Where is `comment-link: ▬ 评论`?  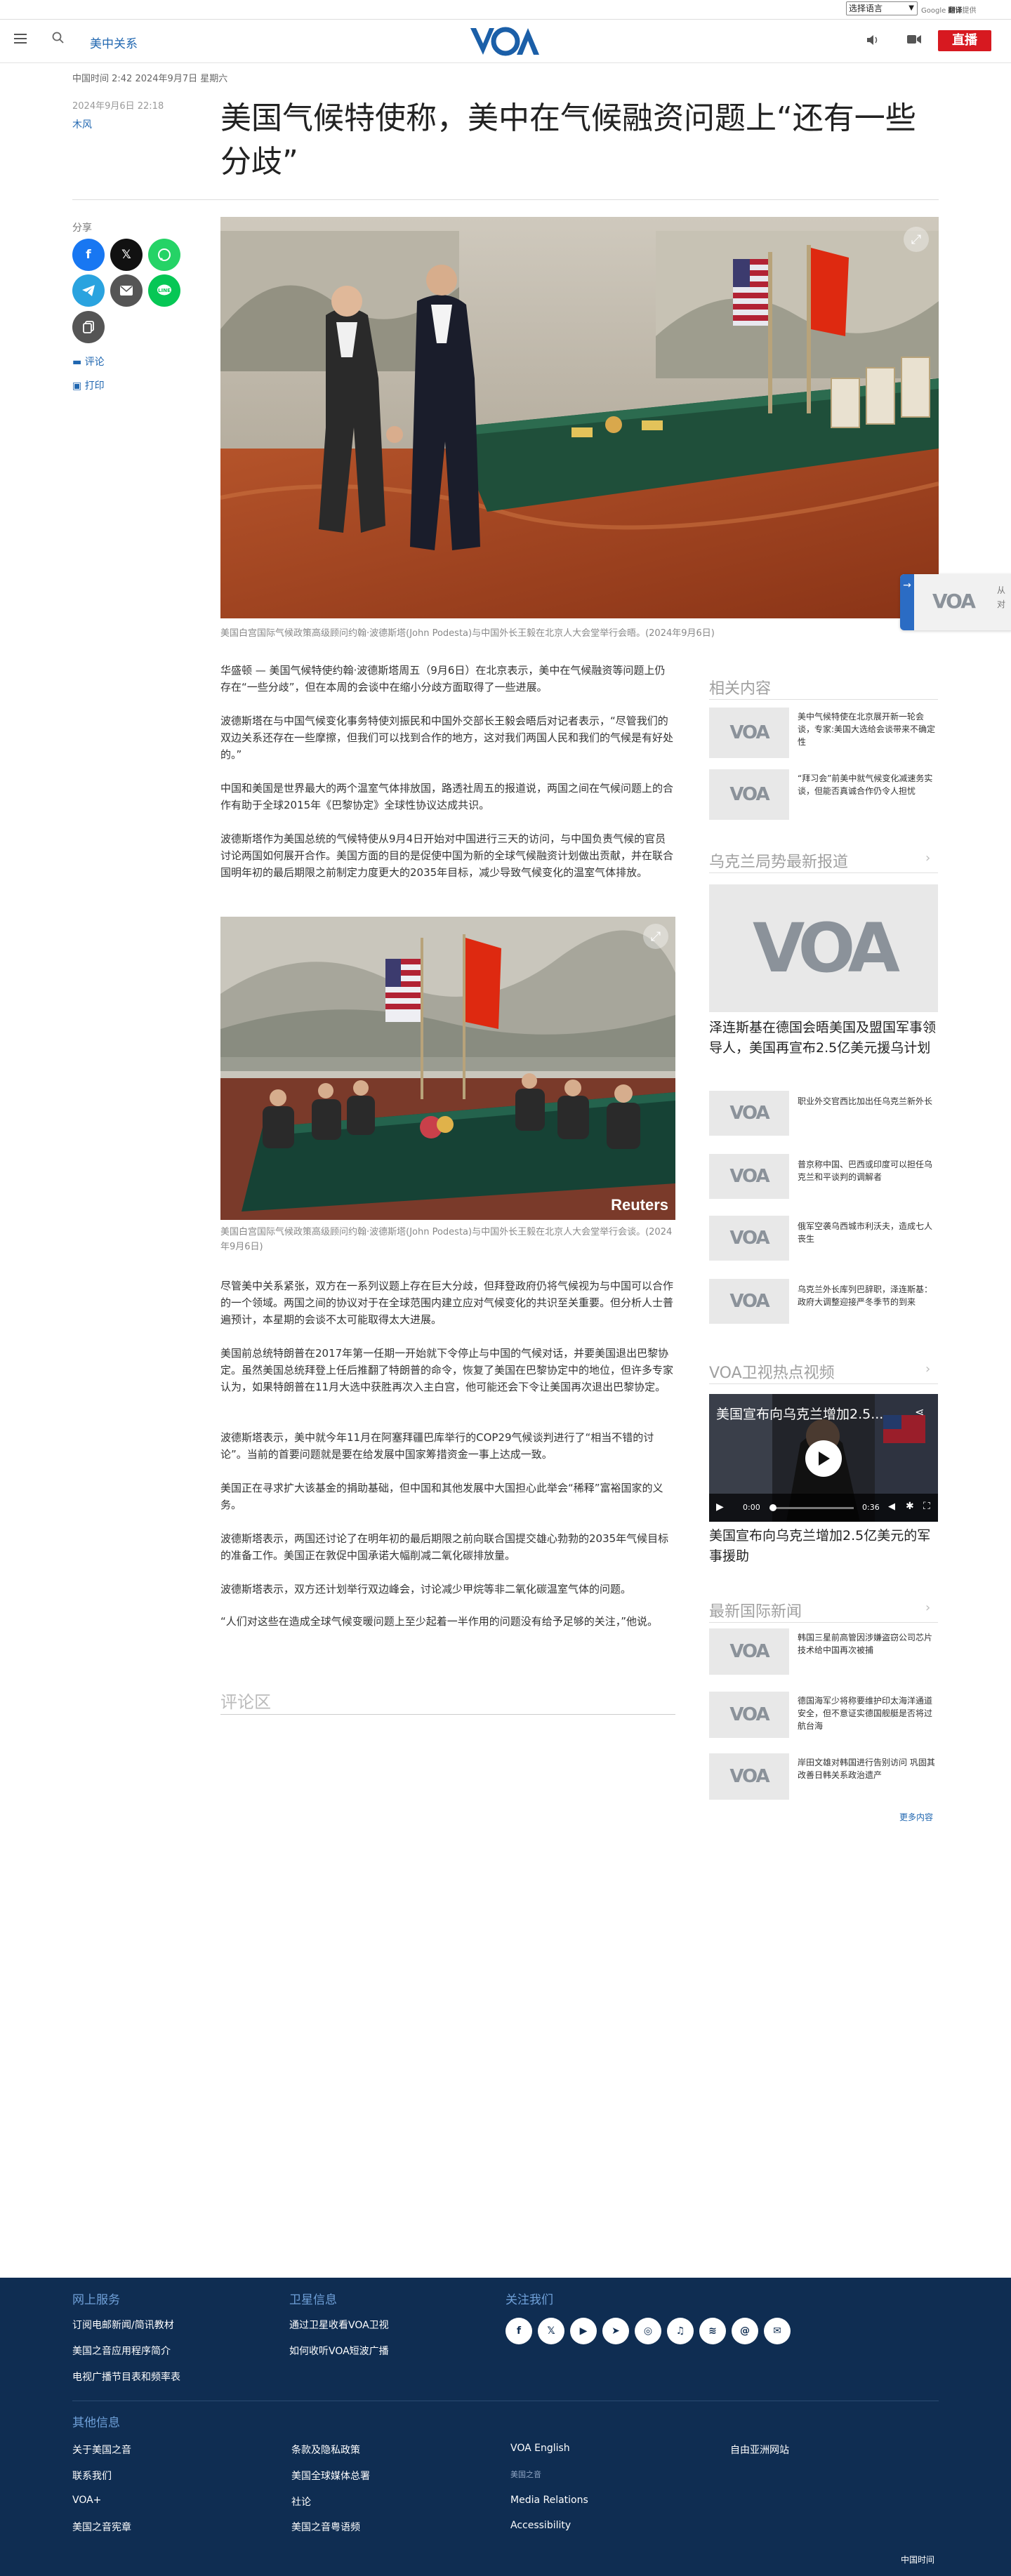 comment-link: ▬ 评论 is located at coordinates (88, 362).